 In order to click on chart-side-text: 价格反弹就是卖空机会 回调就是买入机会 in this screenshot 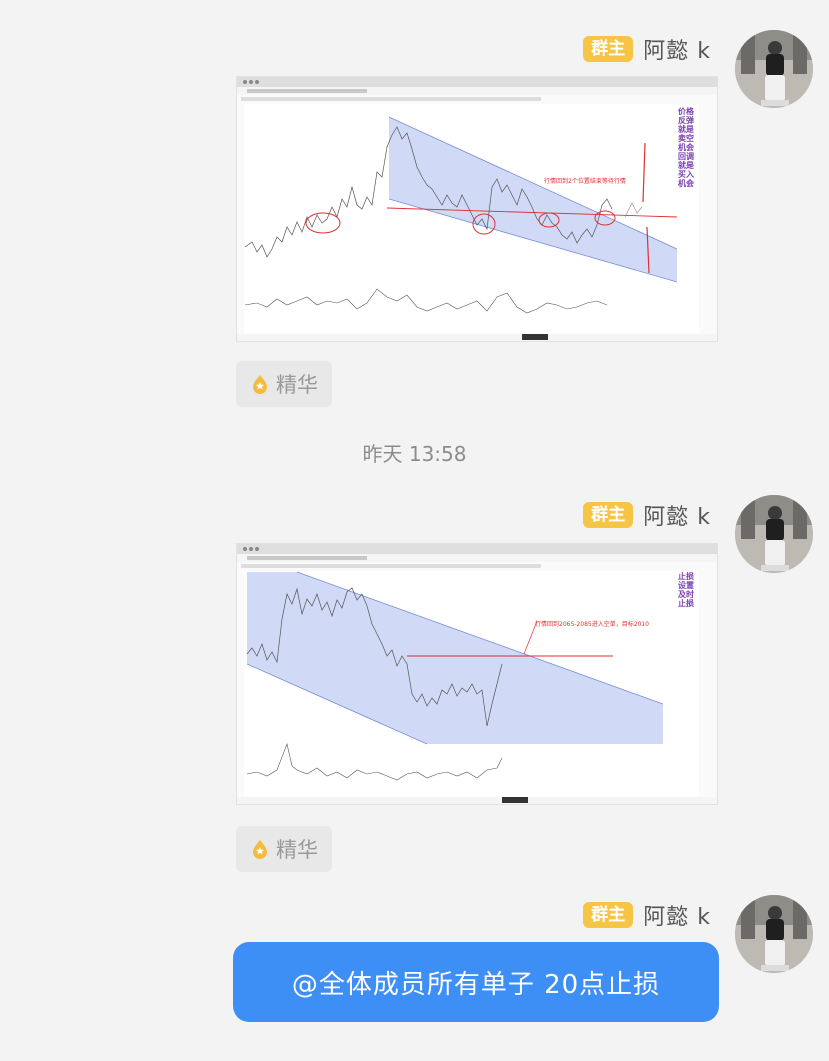, I will do `click(686, 147)`.